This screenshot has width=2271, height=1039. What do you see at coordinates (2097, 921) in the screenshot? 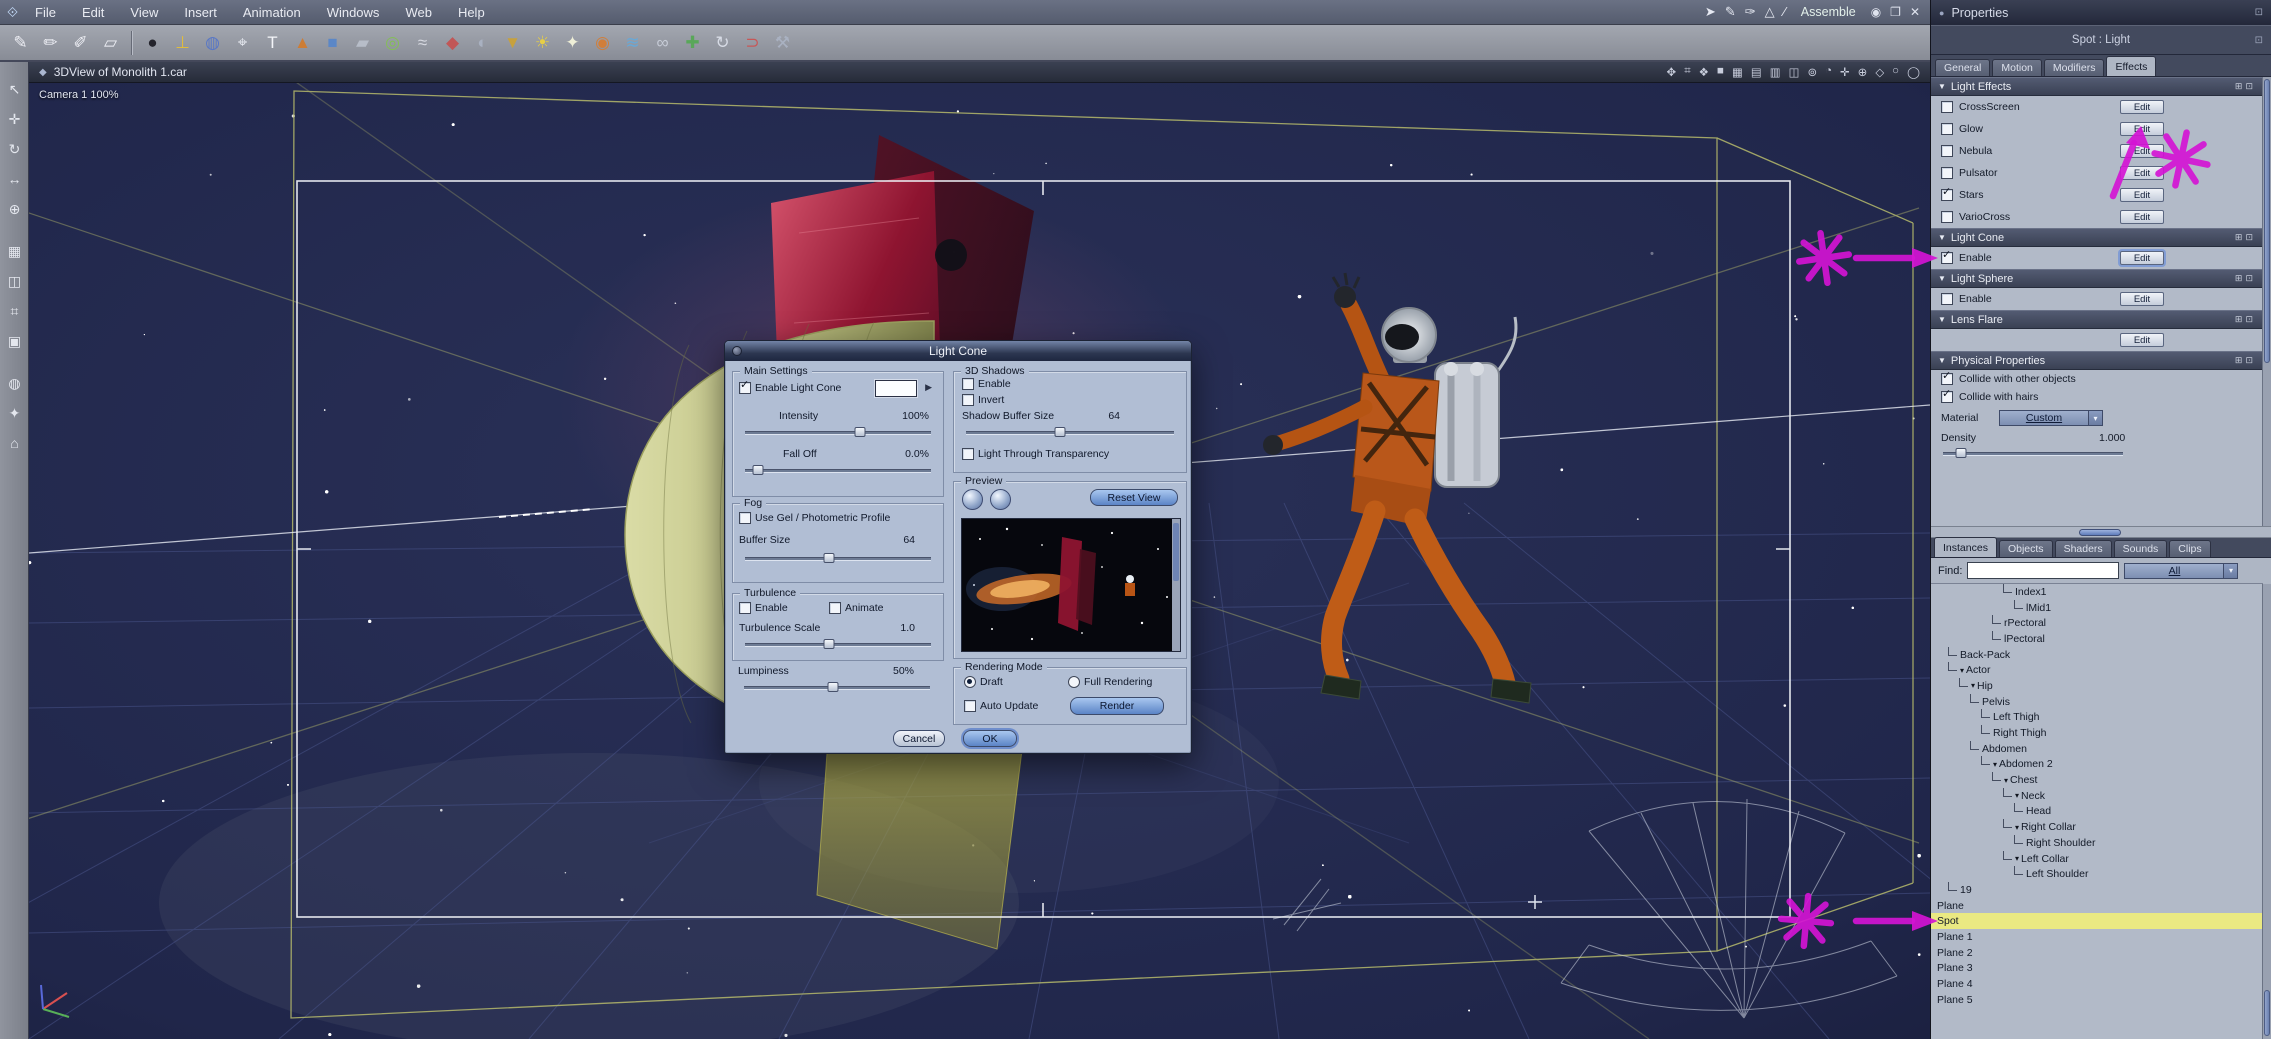
I see `tree-item-spot: Spot` at bounding box center [2097, 921].